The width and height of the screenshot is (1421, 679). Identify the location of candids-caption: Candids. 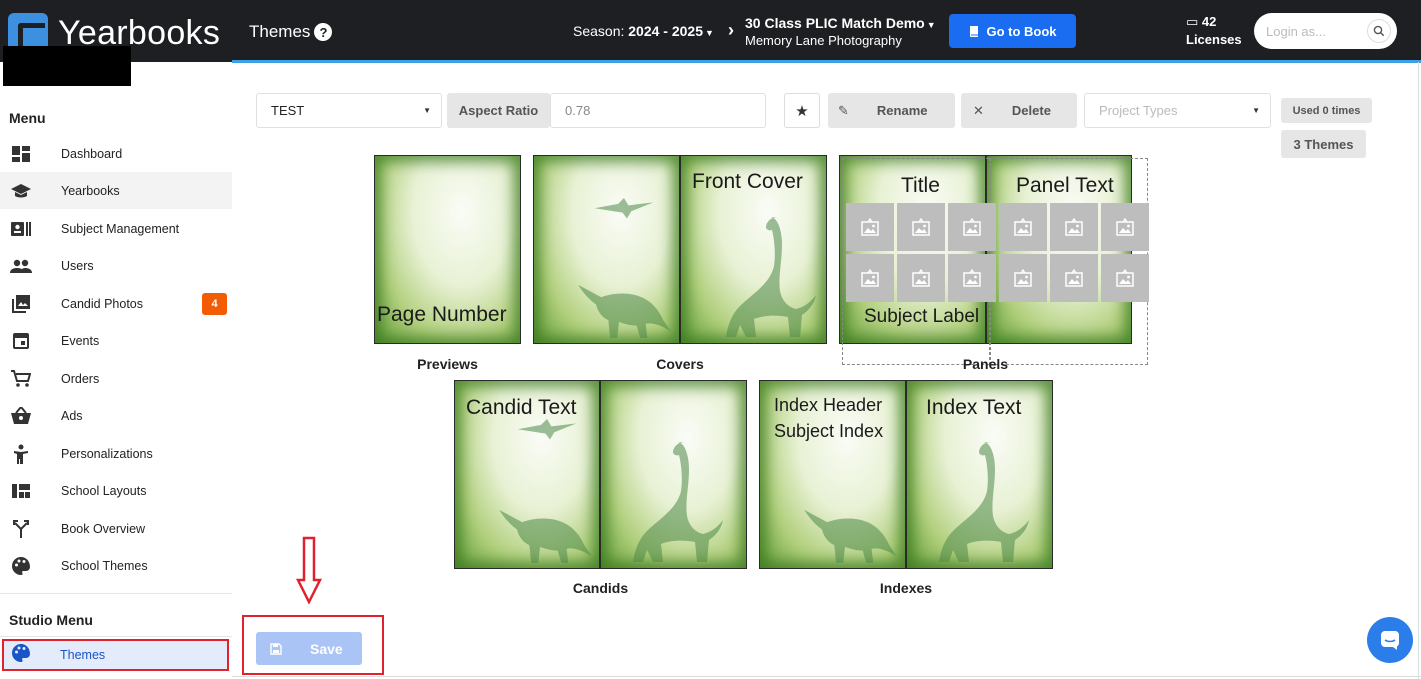
(600, 588).